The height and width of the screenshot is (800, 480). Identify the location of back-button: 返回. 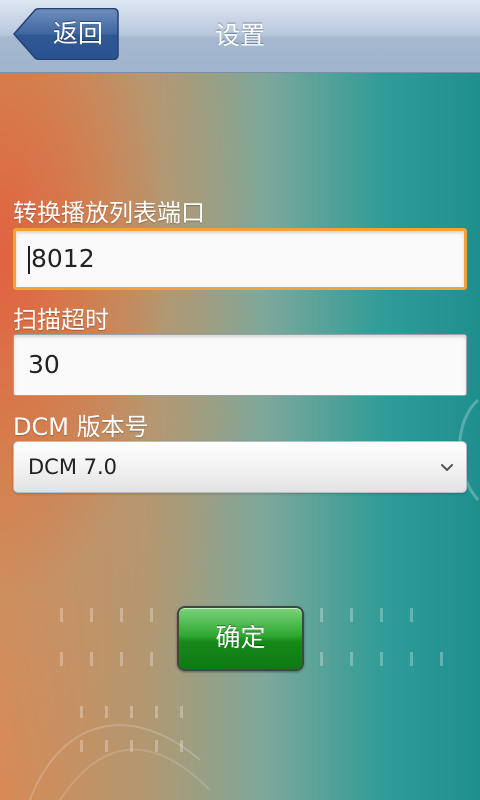
(66, 34).